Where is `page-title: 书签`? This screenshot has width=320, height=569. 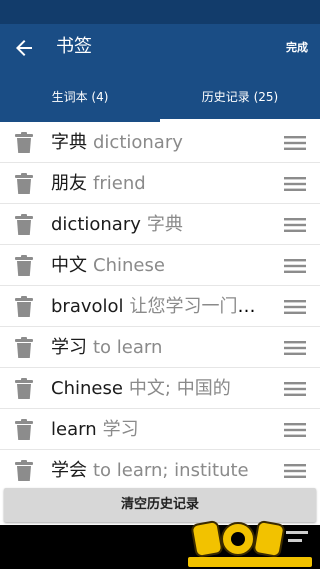 page-title: 书签 is located at coordinates (74, 46).